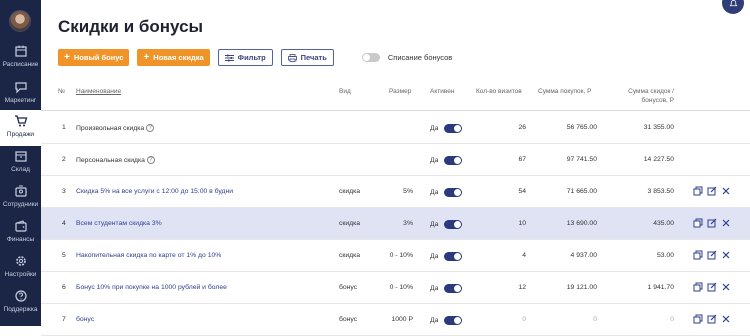 The width and height of the screenshot is (750, 336). Describe the element at coordinates (20, 233) in the screenshot. I see `sidebar-item-finance: Финансы` at that location.